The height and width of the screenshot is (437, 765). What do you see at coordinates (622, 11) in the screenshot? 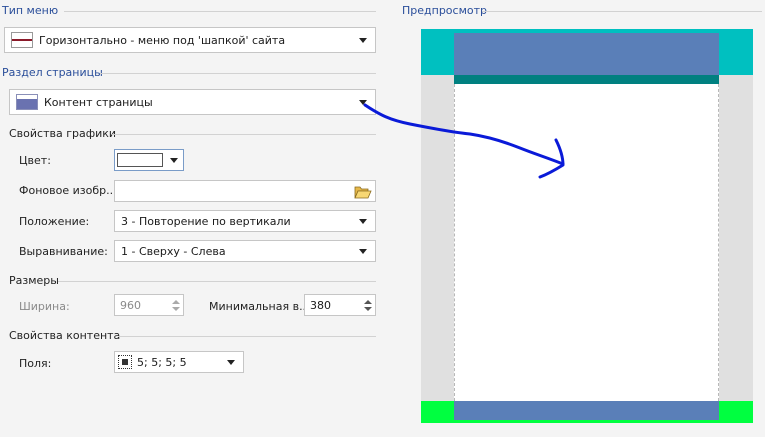
I see `preview-divider` at bounding box center [622, 11].